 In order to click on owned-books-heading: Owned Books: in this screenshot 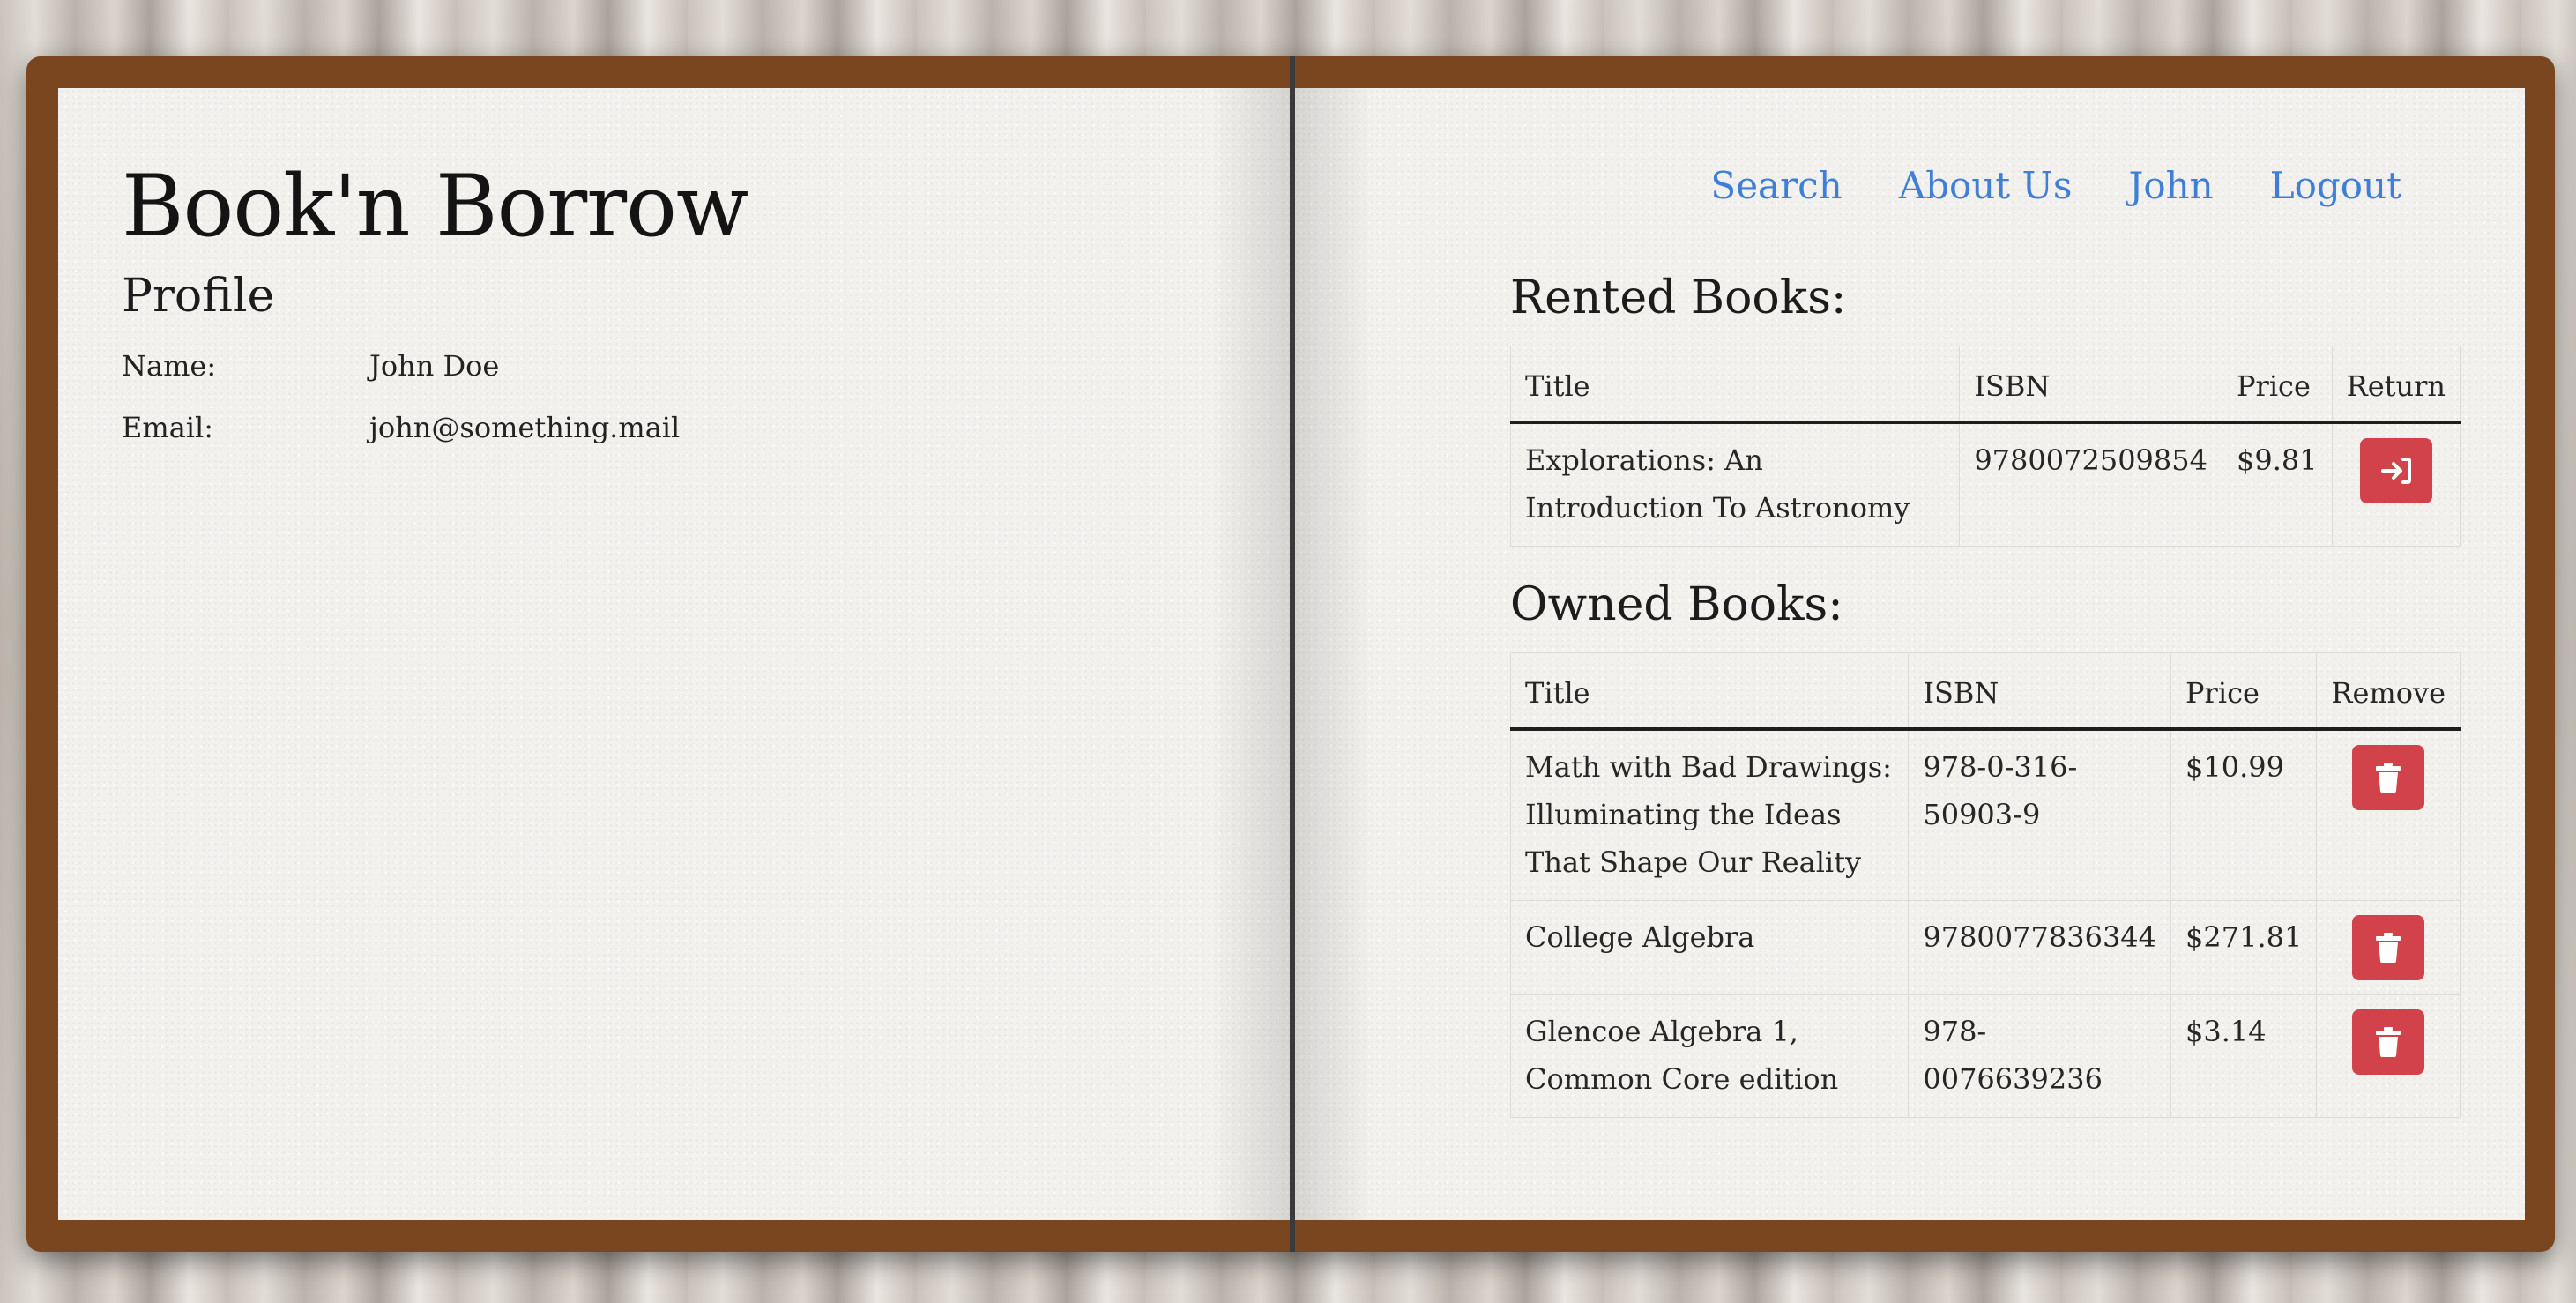, I will do `click(1677, 605)`.